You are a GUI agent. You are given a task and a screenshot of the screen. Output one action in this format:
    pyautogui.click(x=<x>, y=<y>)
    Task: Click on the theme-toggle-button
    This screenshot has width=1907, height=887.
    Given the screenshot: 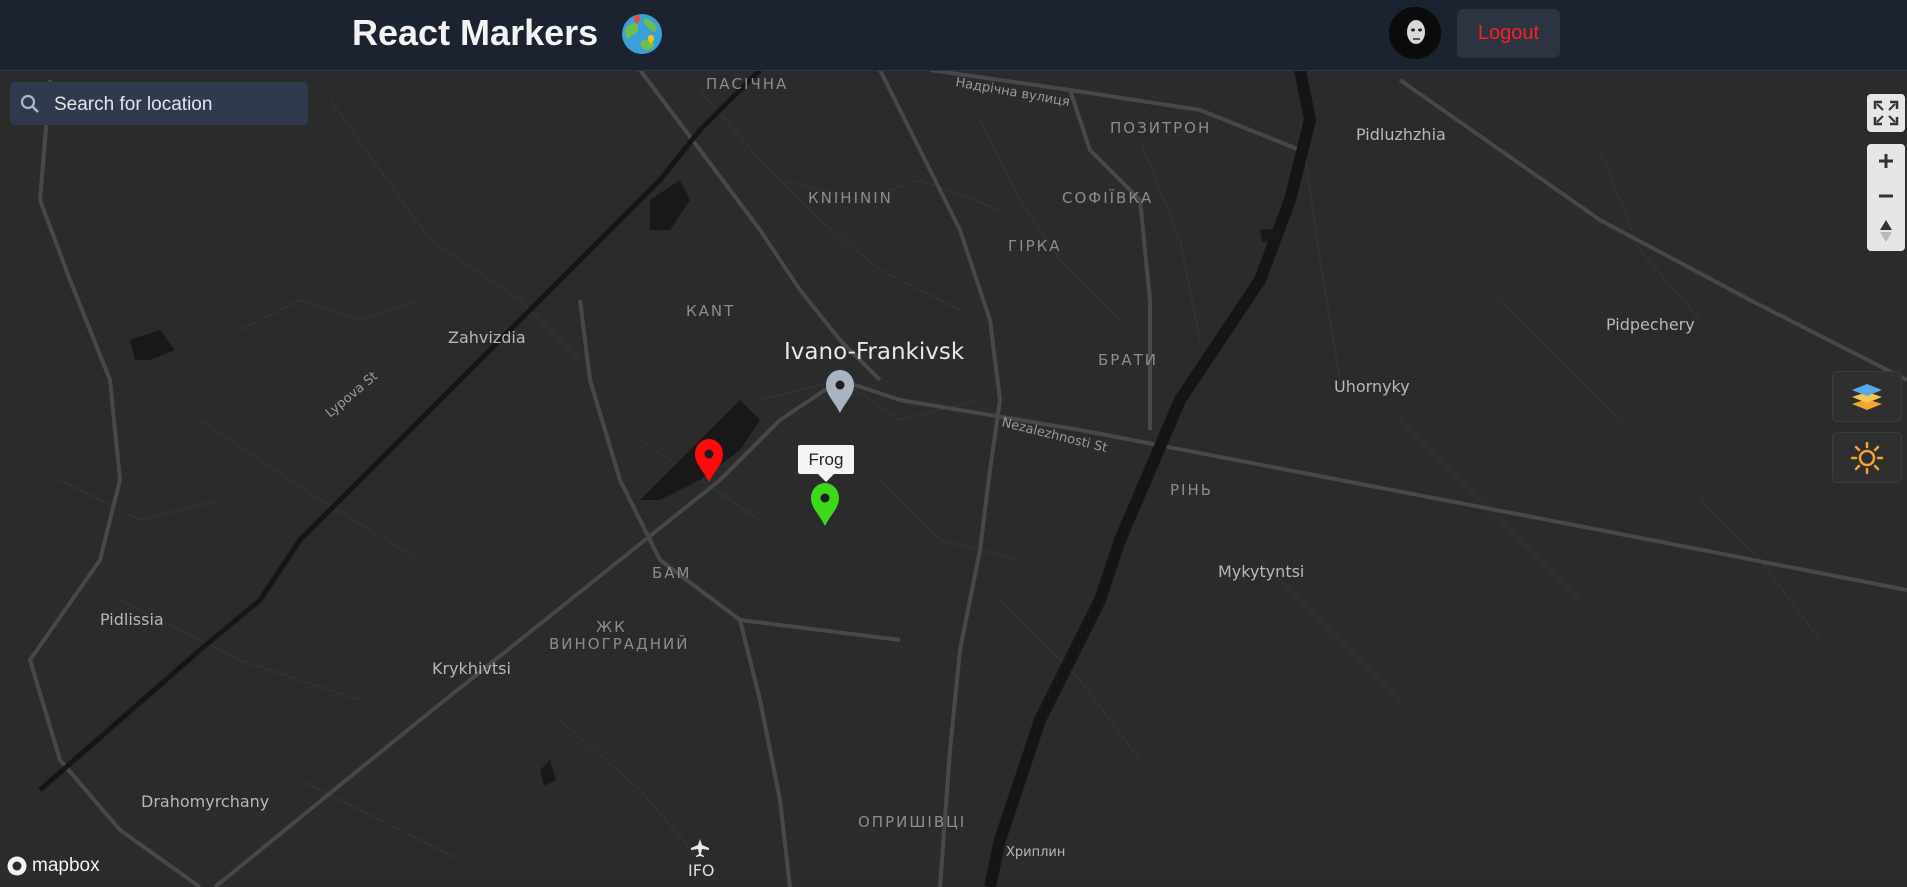 What is the action you would take?
    pyautogui.click(x=1867, y=457)
    